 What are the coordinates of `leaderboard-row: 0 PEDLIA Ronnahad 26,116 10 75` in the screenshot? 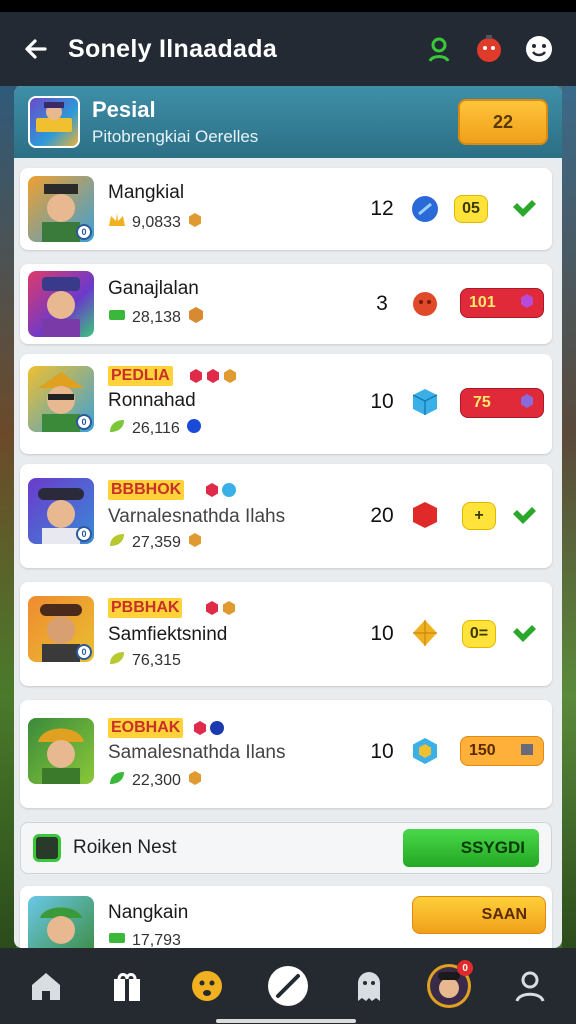 It's located at (286, 404).